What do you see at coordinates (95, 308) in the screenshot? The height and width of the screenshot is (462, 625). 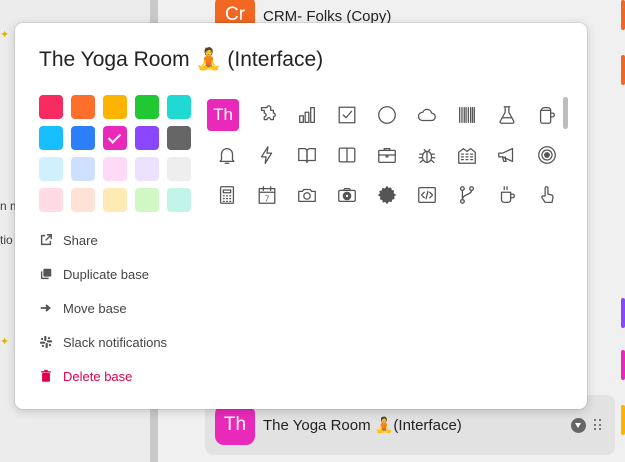 I see `menu-item-label: Move base` at bounding box center [95, 308].